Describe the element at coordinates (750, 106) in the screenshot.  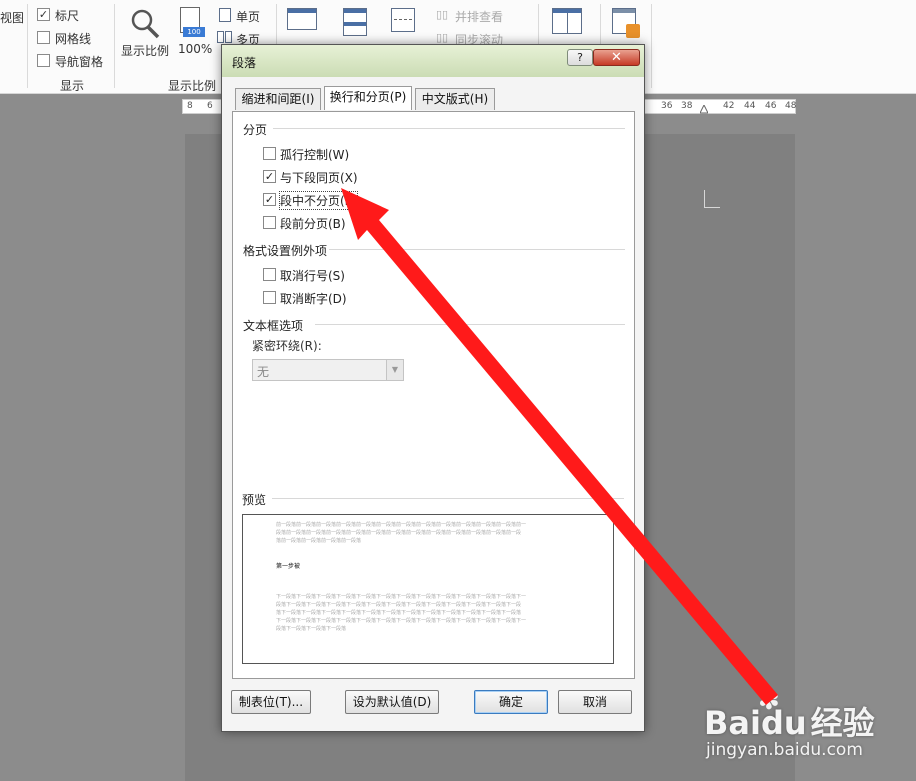
I see `ruler-tick: 44` at that location.